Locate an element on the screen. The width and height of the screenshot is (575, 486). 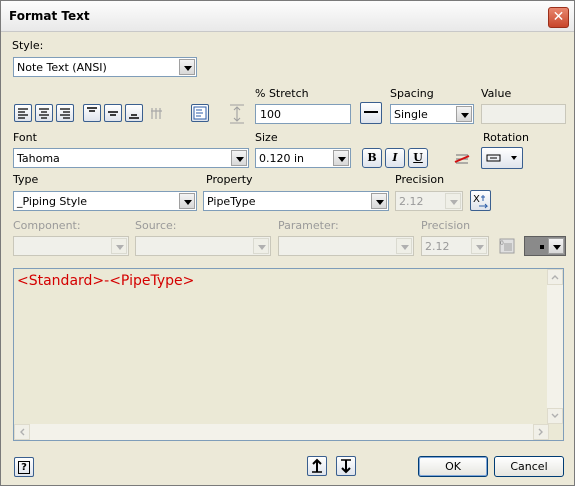
parameter-dropdown is located at coordinates (346, 246).